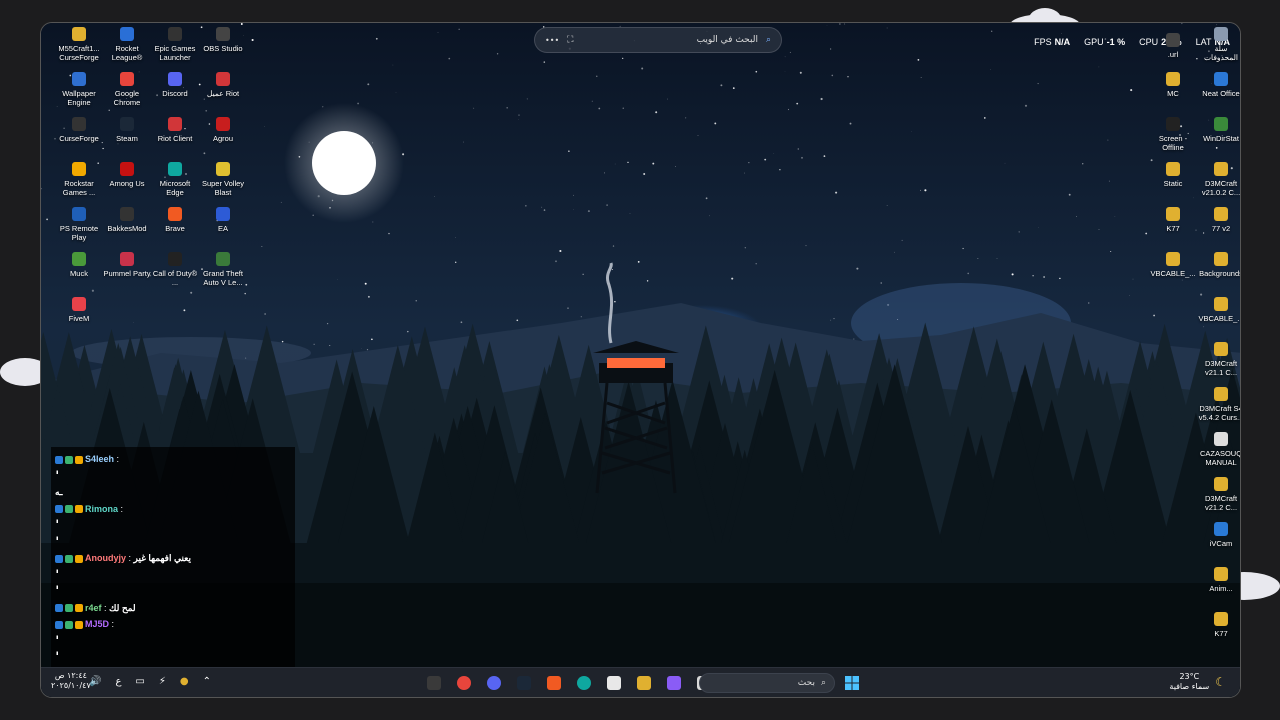  What do you see at coordinates (71, 681) in the screenshot?
I see `clock: ١٢:٤٤ ص ٢٠٢٥/١٠/٤٧` at bounding box center [71, 681].